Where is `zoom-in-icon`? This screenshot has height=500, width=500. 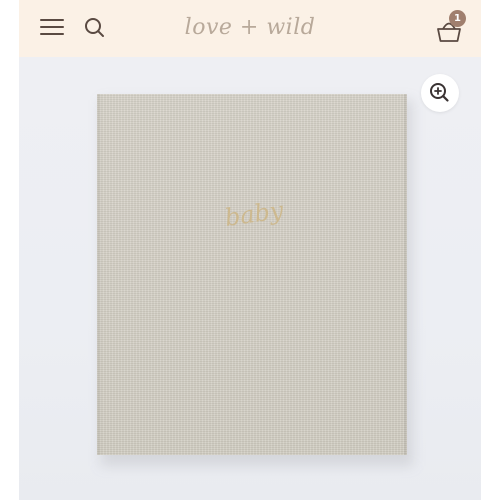
zoom-in-icon is located at coordinates (439, 92).